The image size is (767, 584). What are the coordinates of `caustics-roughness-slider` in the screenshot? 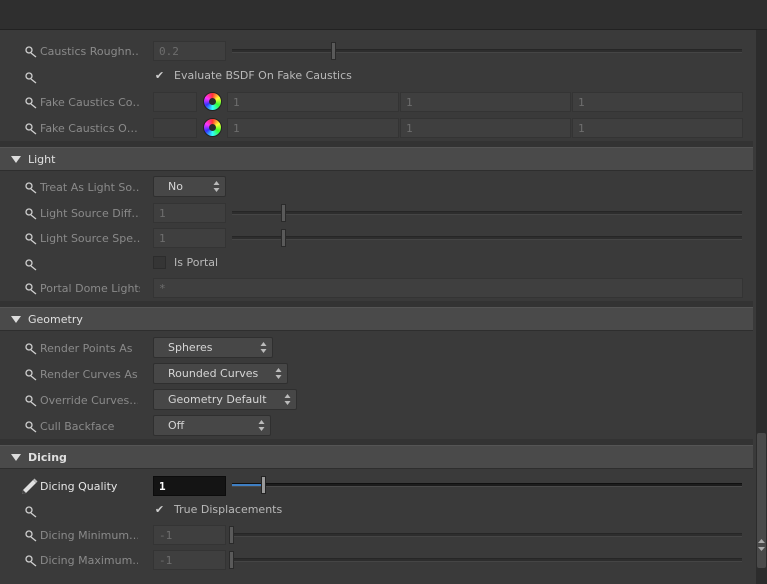 It's located at (487, 51).